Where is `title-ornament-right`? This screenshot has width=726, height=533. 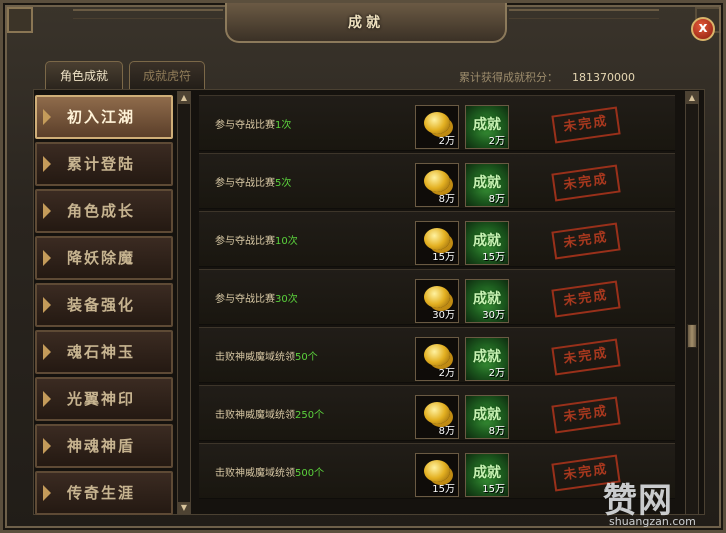
title-ornament-right is located at coordinates (584, 14).